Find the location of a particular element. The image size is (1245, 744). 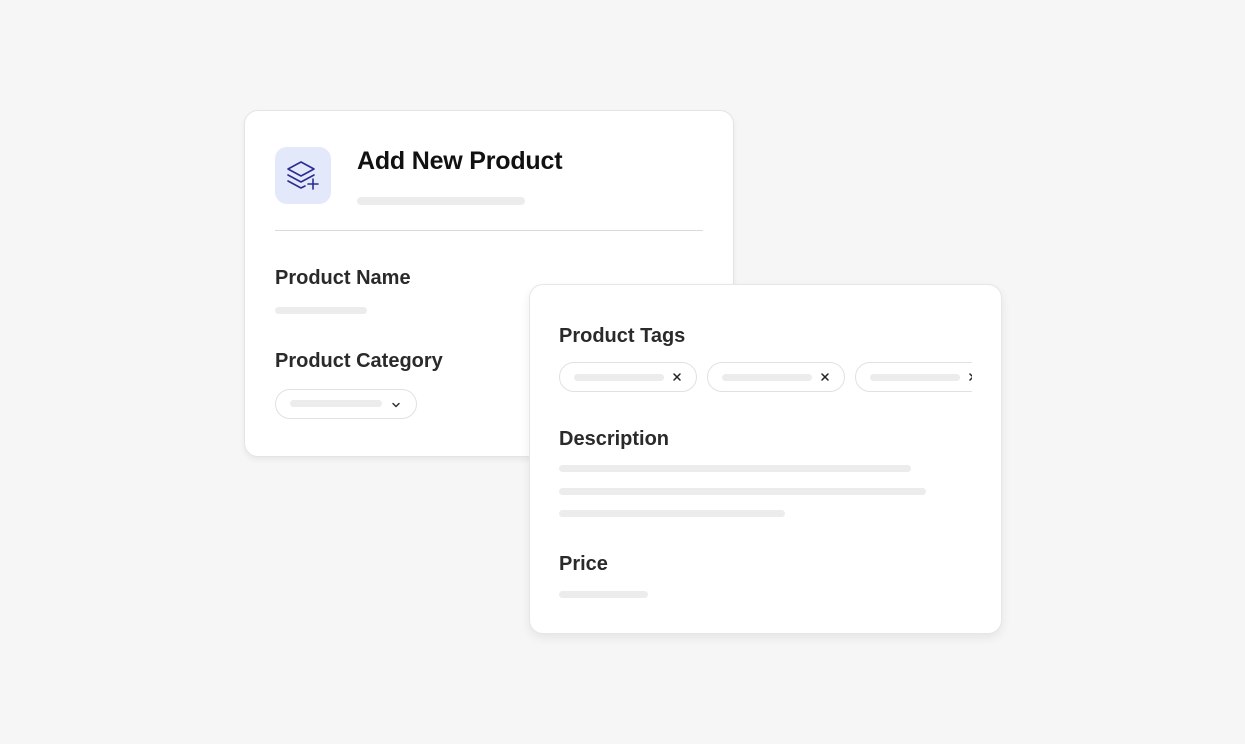

chevron-down-icon is located at coordinates (396, 405).